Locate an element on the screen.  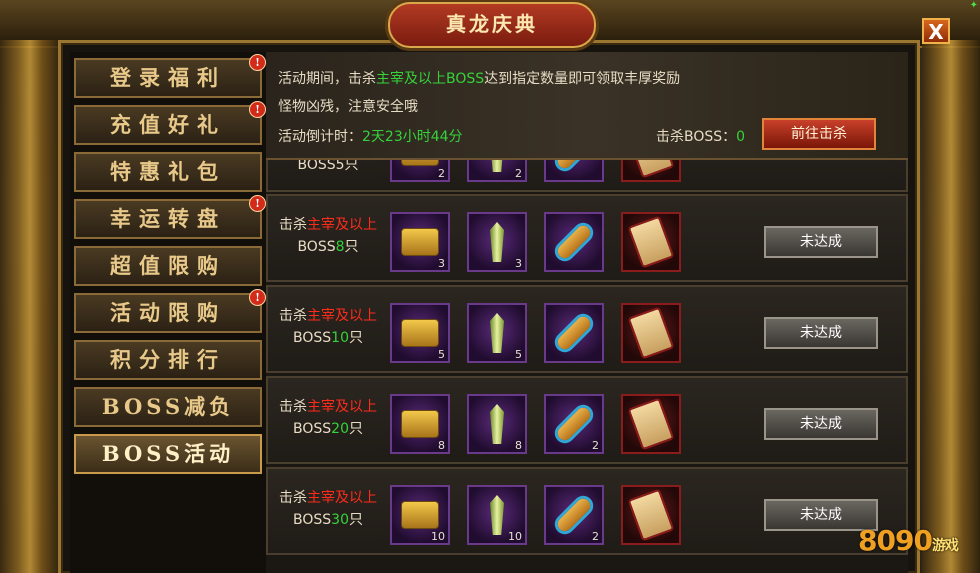
green-crystal-icon: 10 is located at coordinates (497, 515).